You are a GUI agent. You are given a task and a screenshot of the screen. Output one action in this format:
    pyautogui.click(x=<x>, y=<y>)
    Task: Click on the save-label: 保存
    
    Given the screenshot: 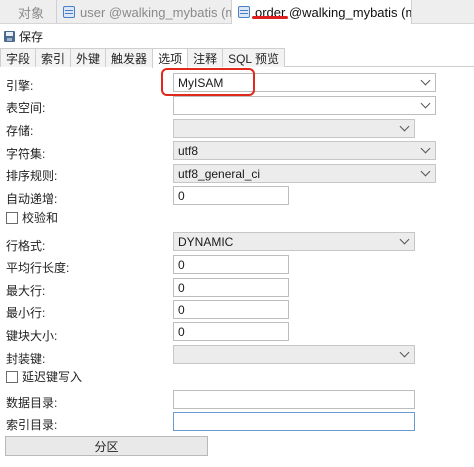 What is the action you would take?
    pyautogui.click(x=31, y=36)
    